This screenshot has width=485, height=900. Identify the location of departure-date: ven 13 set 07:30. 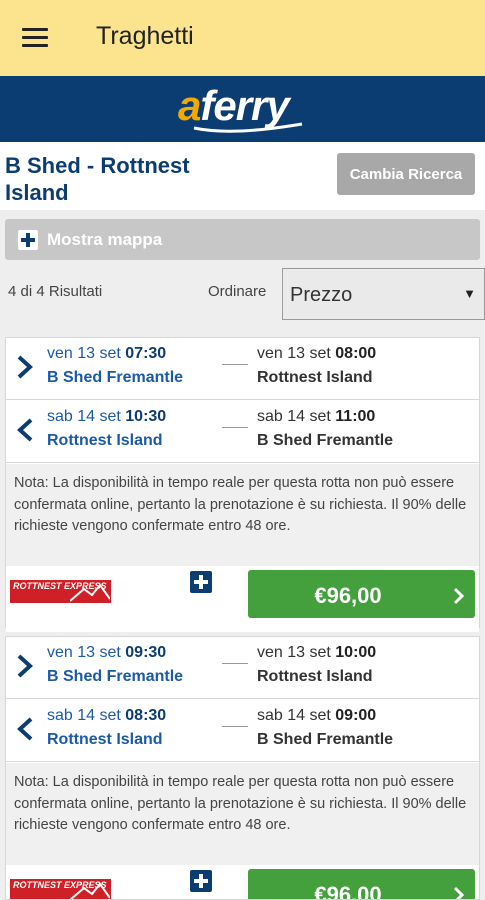
(107, 353).